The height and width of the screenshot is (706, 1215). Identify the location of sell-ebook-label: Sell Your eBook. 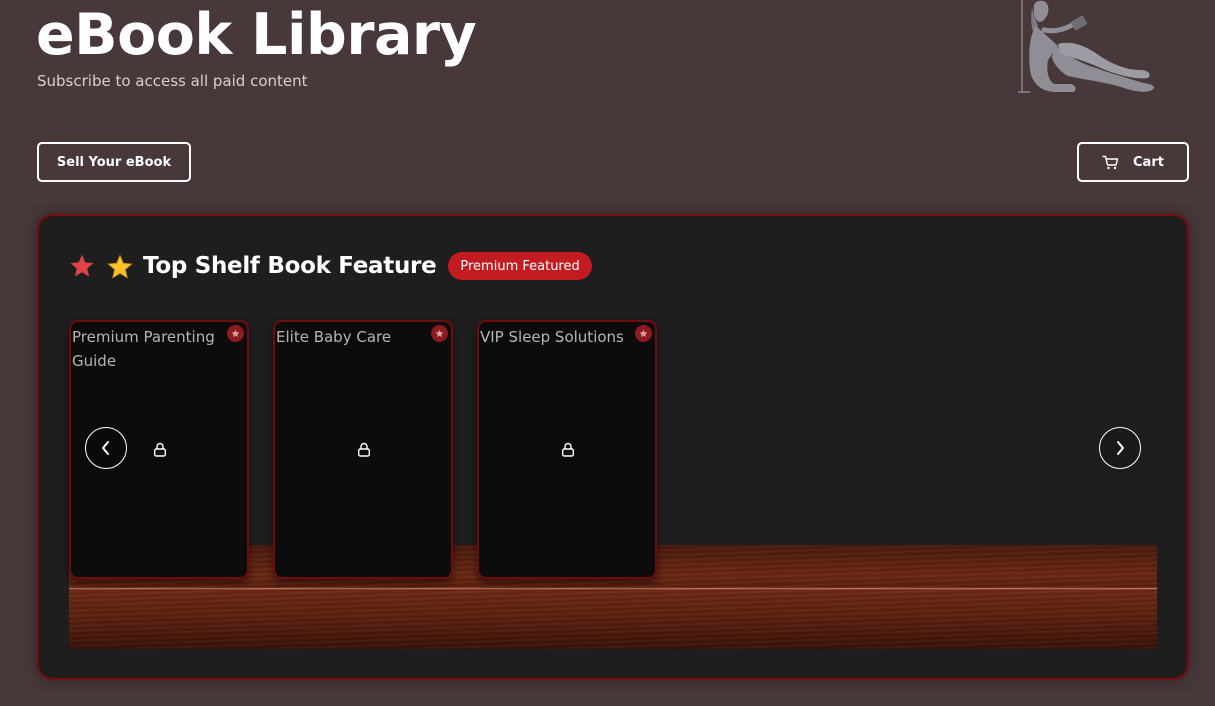
(114, 162).